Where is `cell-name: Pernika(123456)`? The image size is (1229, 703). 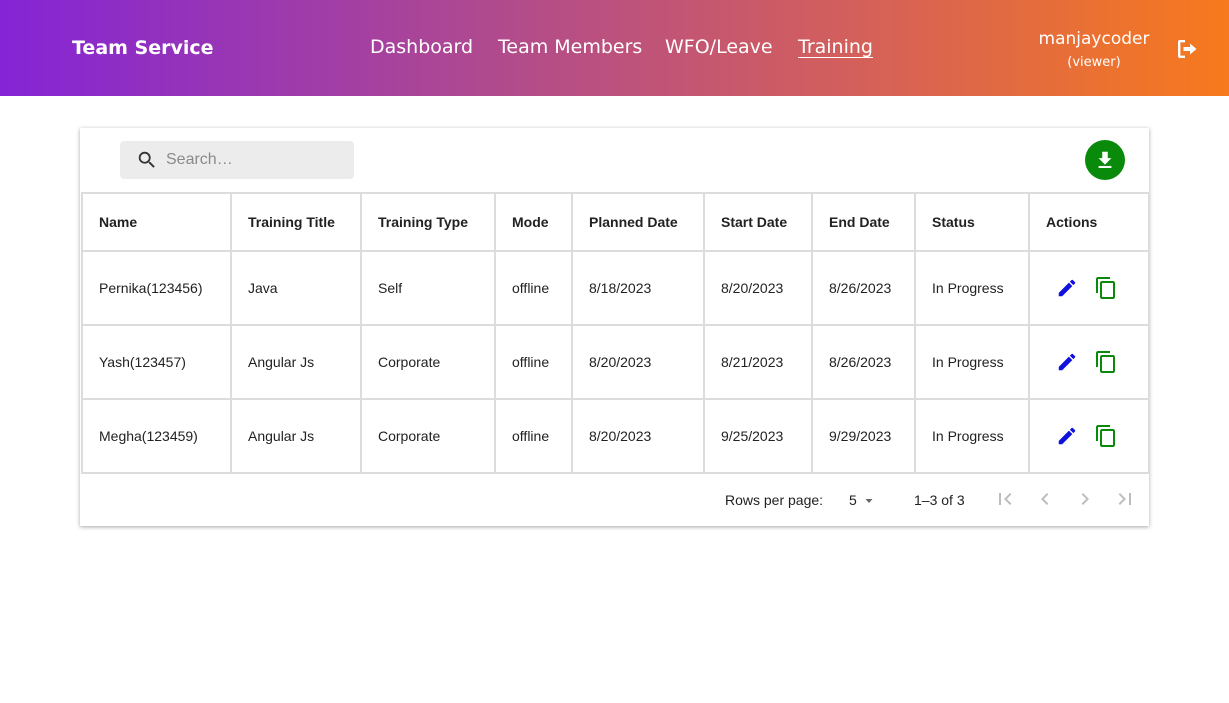 cell-name: Pernika(123456) is located at coordinates (156, 288).